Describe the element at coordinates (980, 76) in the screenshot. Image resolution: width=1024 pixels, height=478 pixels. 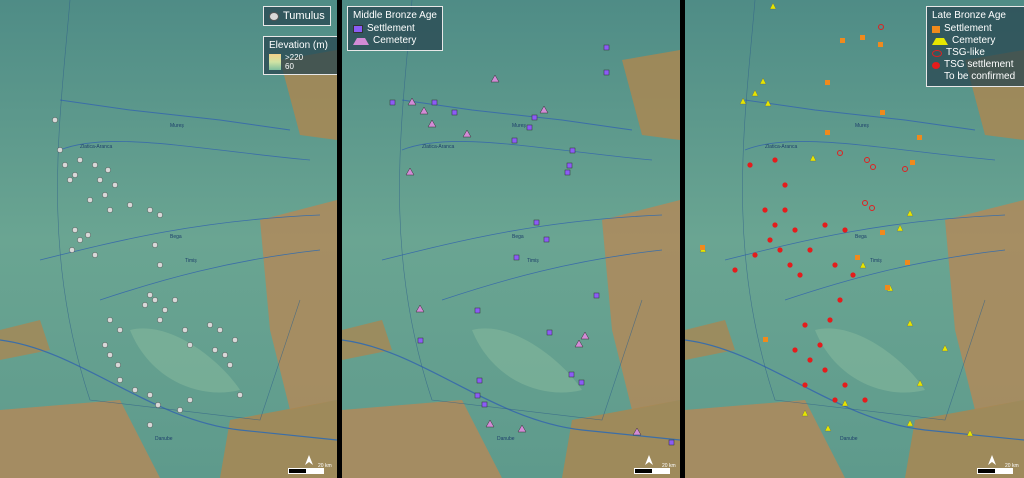
I see `legend-label: To be confirmed` at that location.